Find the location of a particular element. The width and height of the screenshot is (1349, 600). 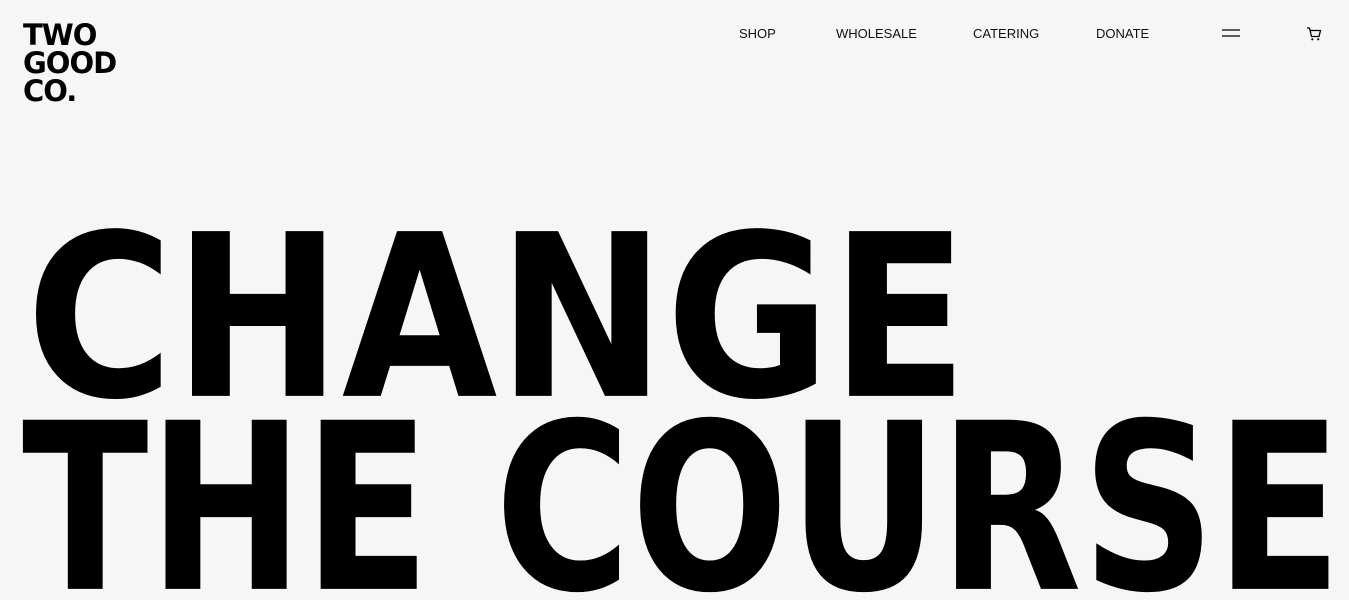

shopping-cart-icon is located at coordinates (1314, 34).